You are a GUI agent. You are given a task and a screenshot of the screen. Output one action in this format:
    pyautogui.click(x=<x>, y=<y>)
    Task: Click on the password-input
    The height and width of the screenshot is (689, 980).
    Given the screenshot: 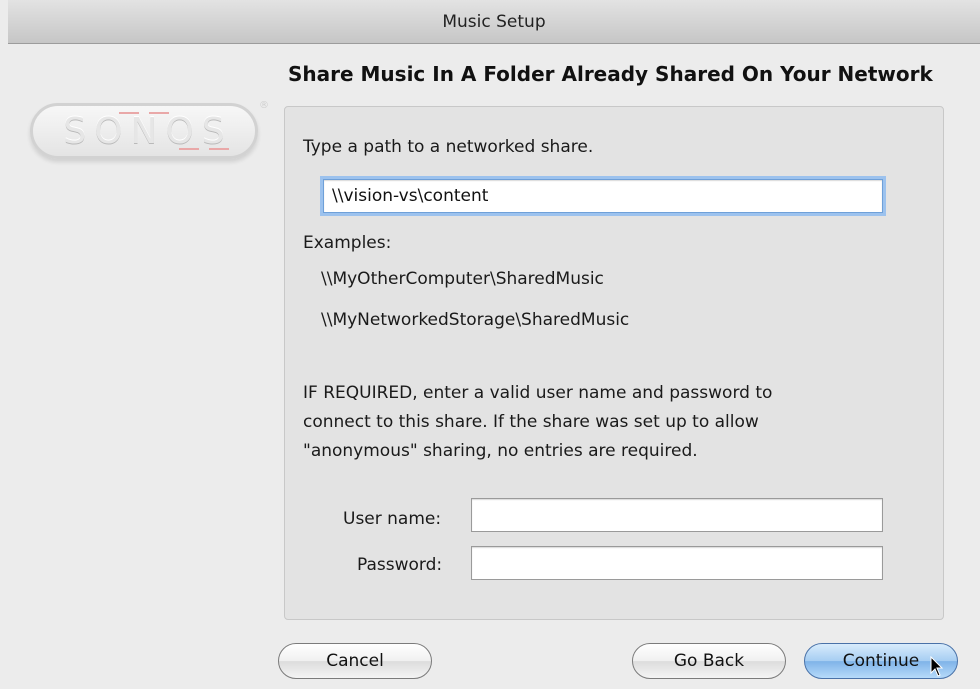 What is the action you would take?
    pyautogui.click(x=677, y=563)
    